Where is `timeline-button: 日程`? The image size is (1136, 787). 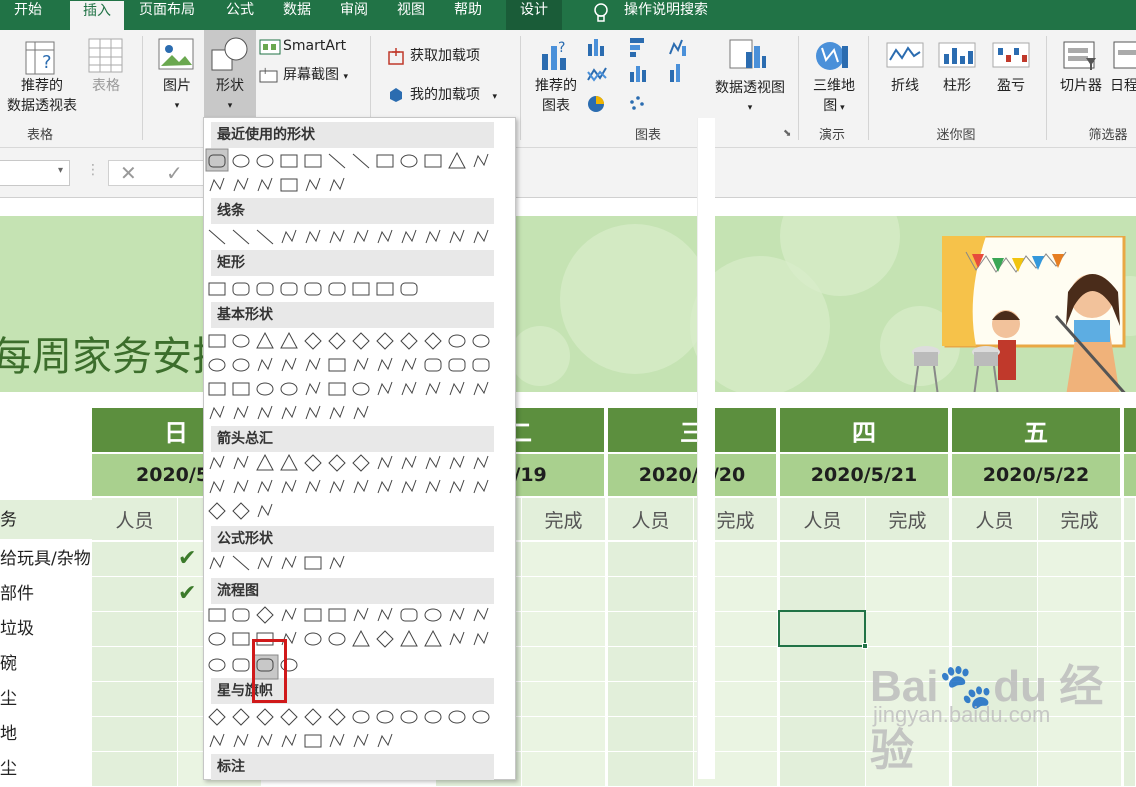
timeline-button: 日程 is located at coordinates (1123, 86).